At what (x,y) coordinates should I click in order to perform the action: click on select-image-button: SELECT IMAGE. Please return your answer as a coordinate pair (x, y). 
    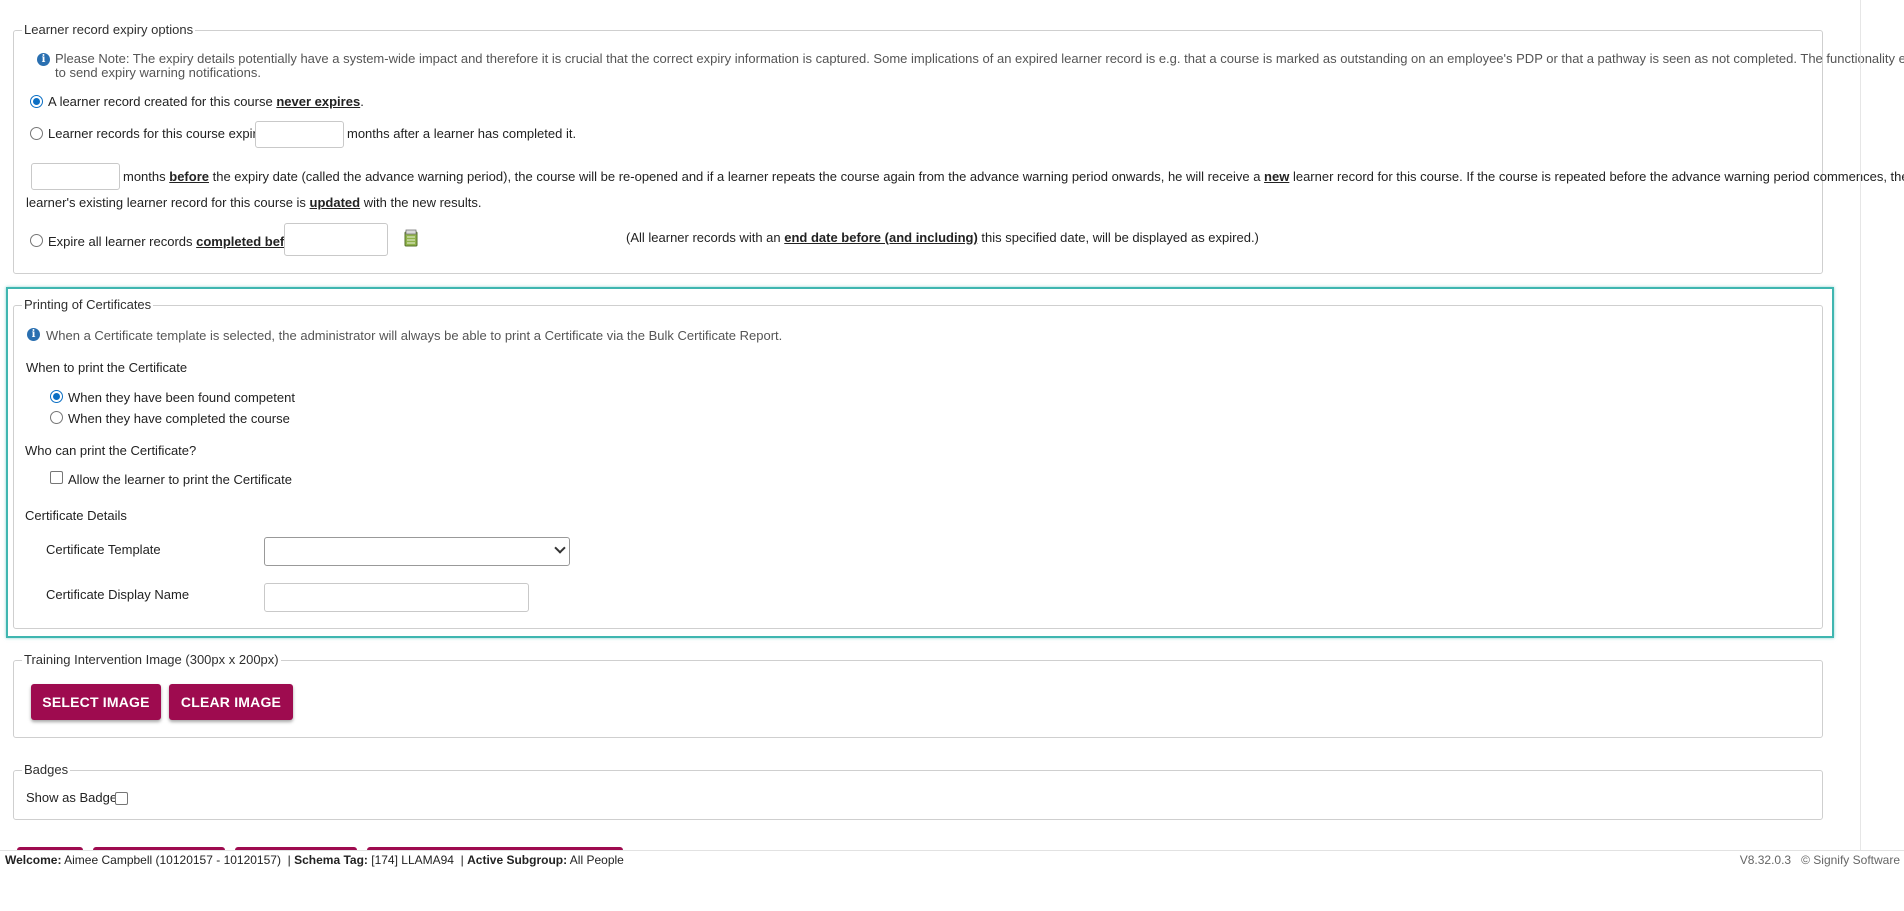
    Looking at the image, I should click on (96, 702).